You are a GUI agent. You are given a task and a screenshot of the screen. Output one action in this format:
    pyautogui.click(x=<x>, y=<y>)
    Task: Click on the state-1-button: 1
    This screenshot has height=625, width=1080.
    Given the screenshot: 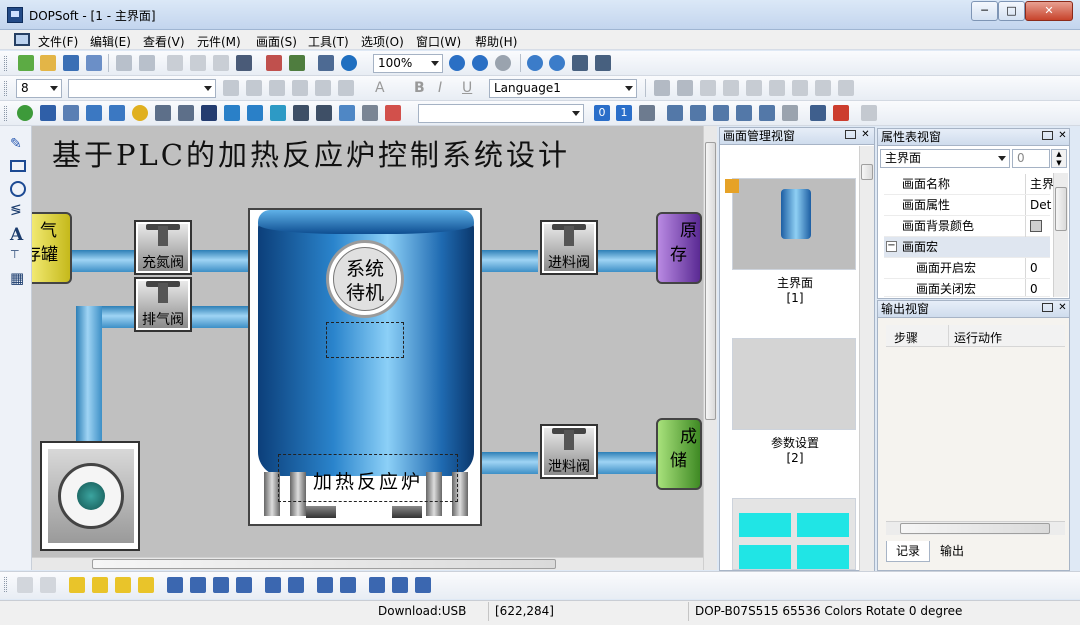 What is the action you would take?
    pyautogui.click(x=624, y=113)
    